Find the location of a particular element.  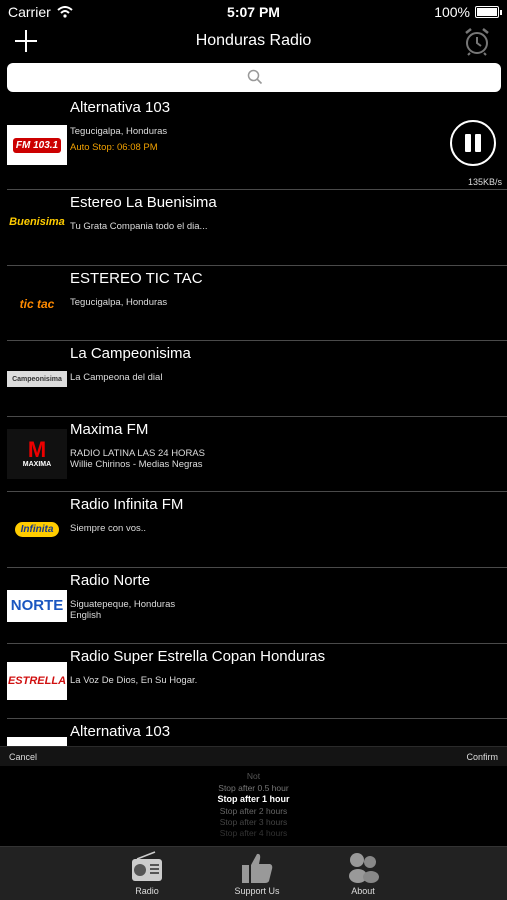

station-logo: Buenisima is located at coordinates (37, 222).